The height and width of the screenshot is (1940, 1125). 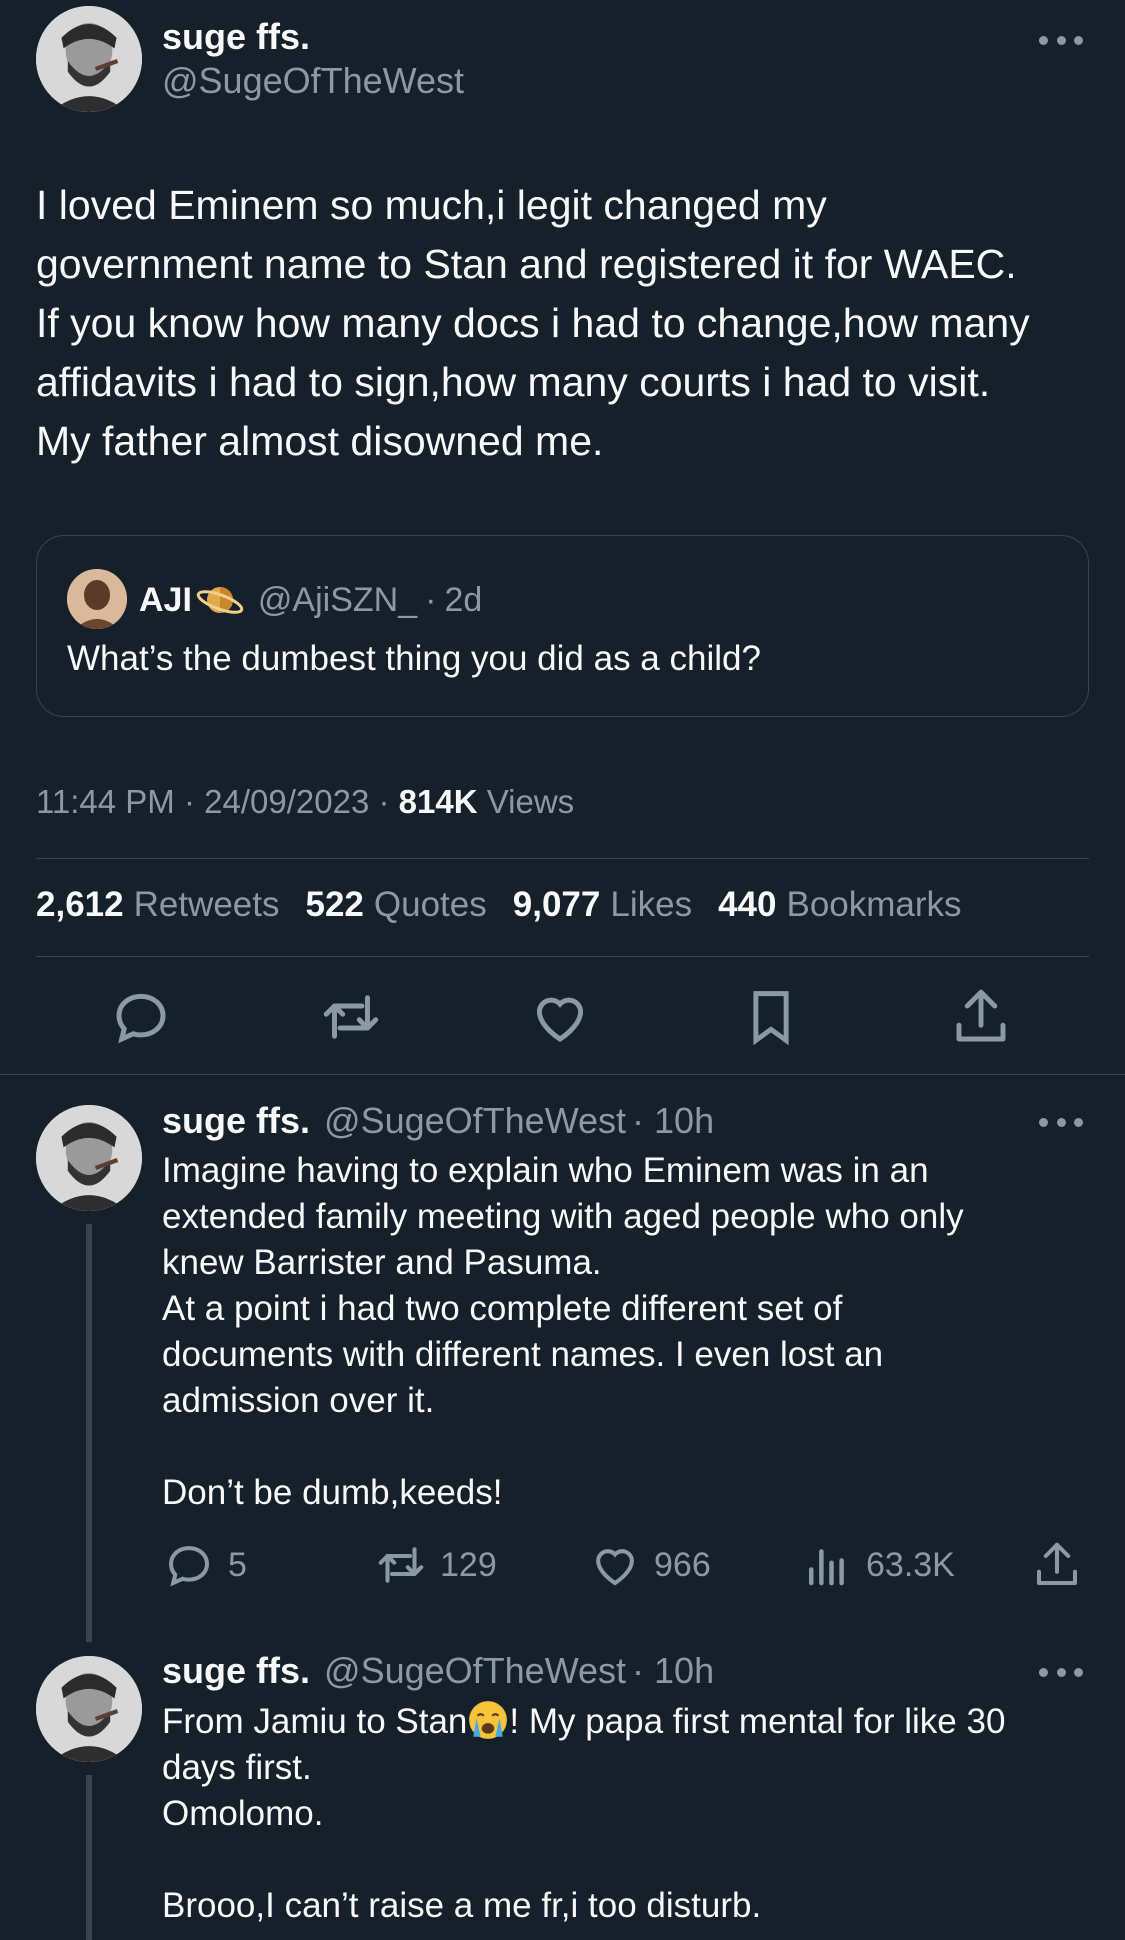 What do you see at coordinates (910, 1564) in the screenshot?
I see `views-count: 63.3K` at bounding box center [910, 1564].